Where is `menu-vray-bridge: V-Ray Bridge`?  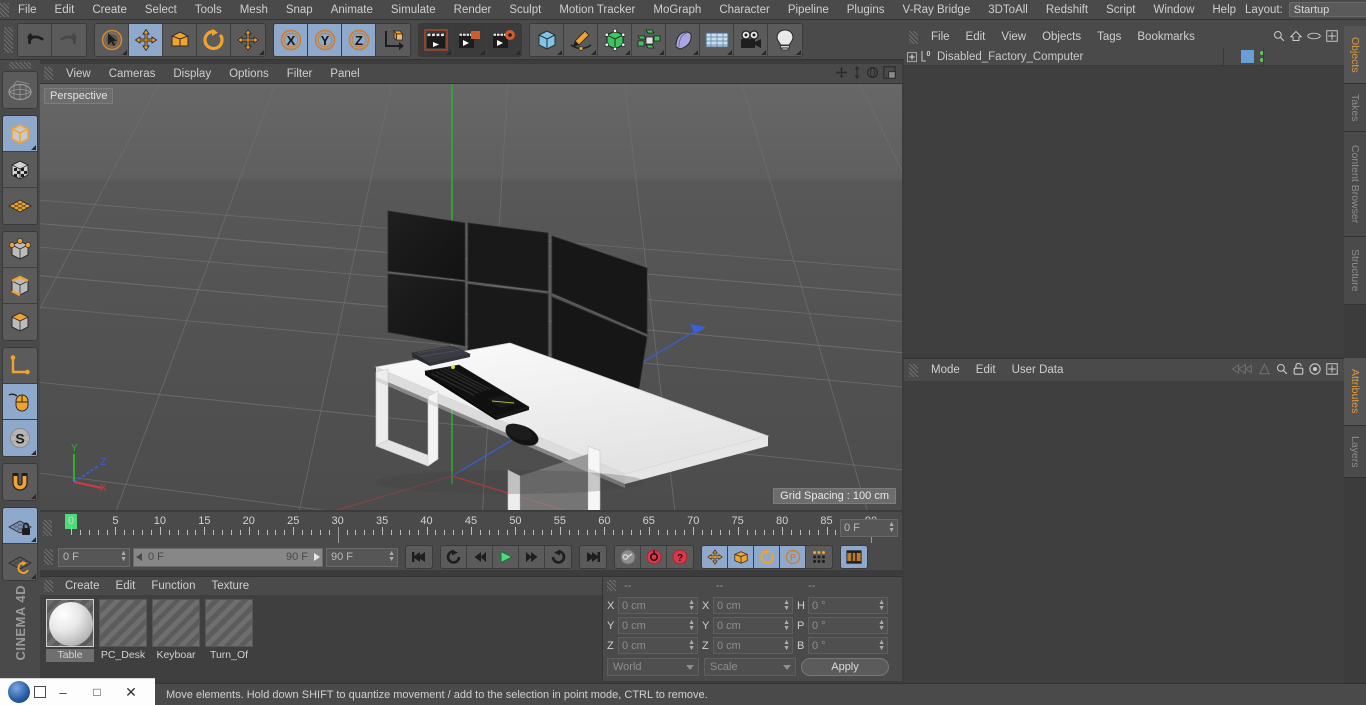 menu-vray-bridge: V-Ray Bridge is located at coordinates (936, 10).